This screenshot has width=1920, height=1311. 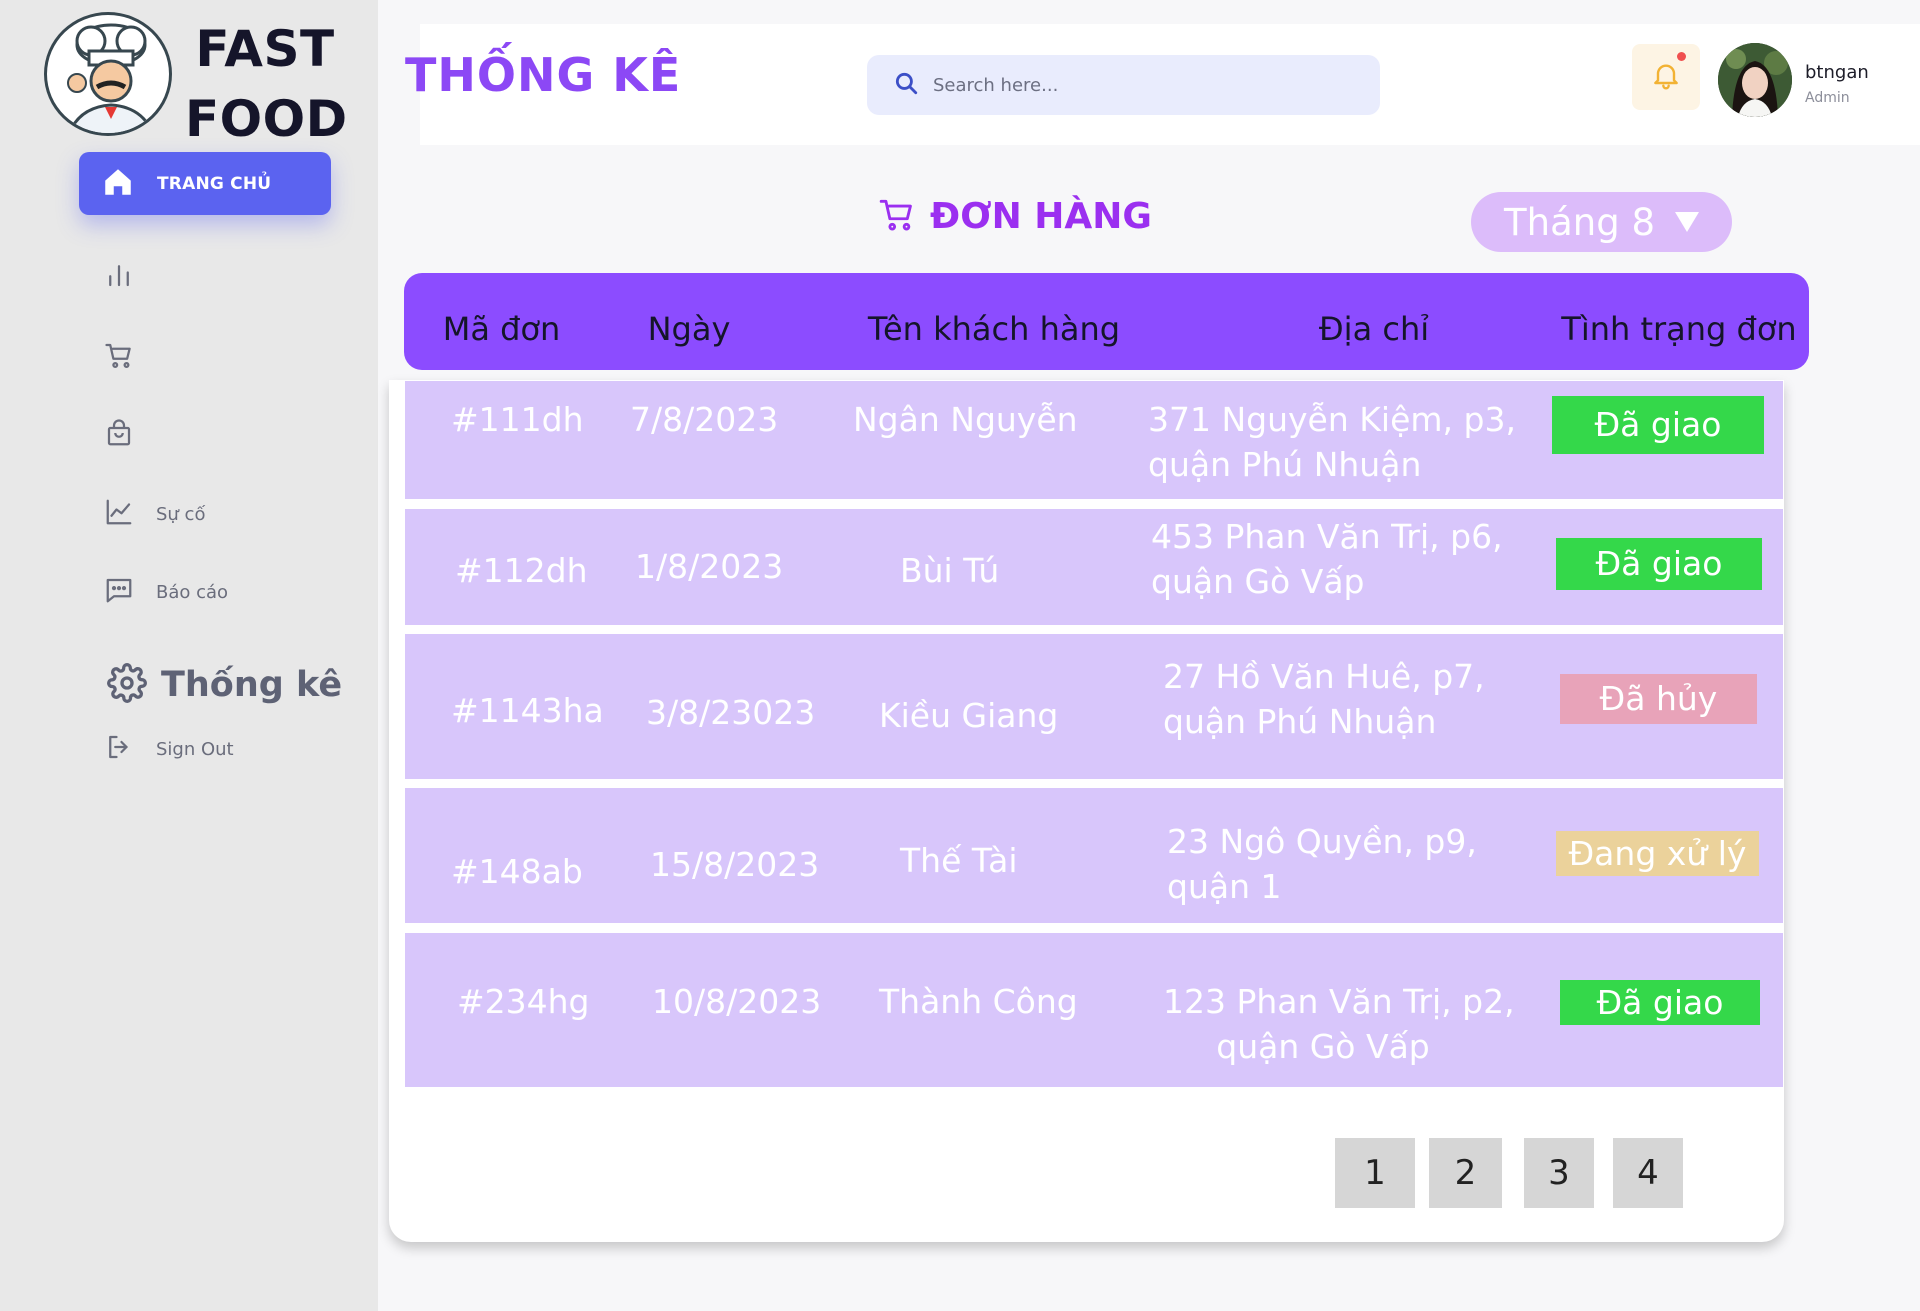 What do you see at coordinates (1827, 98) in the screenshot?
I see `user-role: Admin` at bounding box center [1827, 98].